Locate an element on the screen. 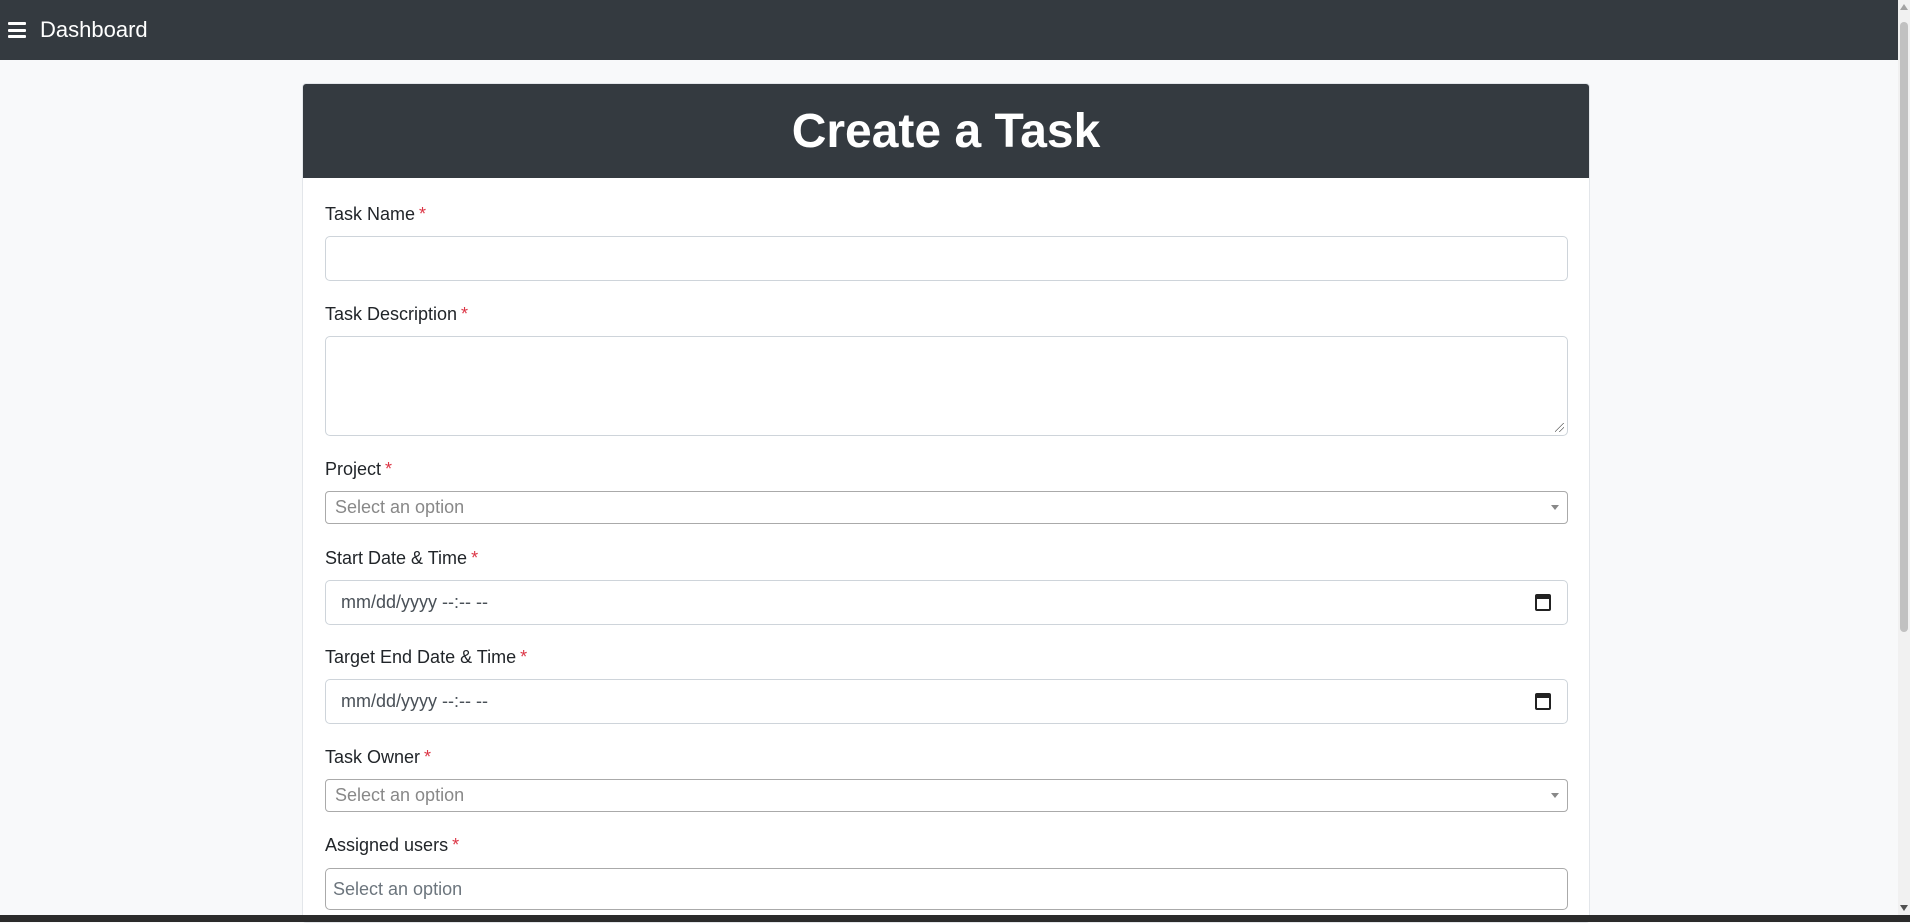  target-end-datetime-placeholder: mm/dd/yyyy --:-- -- is located at coordinates (414, 701).